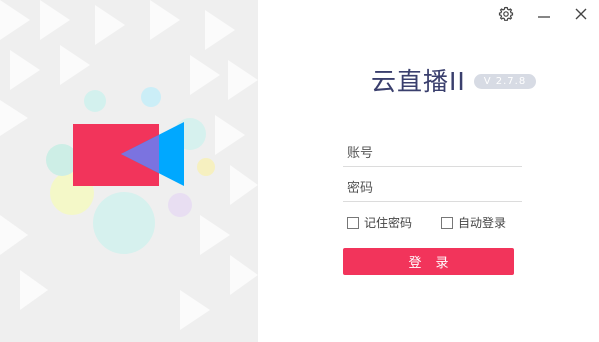  I want to click on app-header: 云直播II V 2.7.8, so click(454, 80).